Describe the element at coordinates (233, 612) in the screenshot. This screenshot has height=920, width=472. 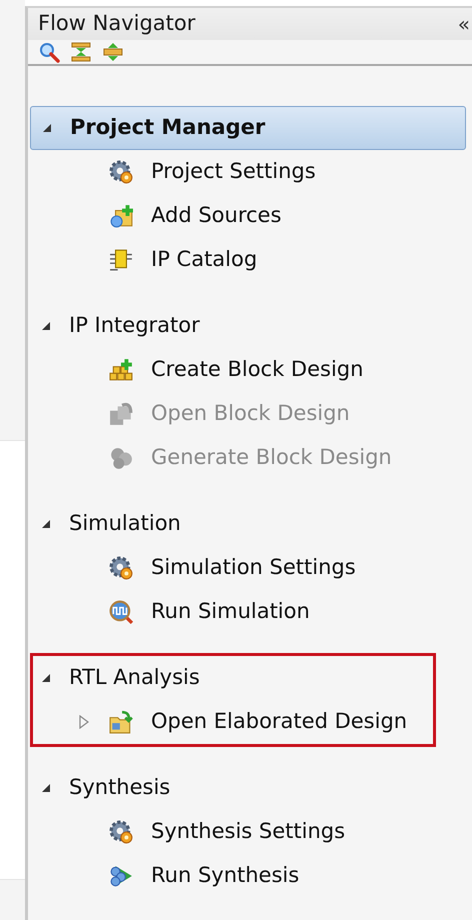
I see `flow-item: Run Simulation` at that location.